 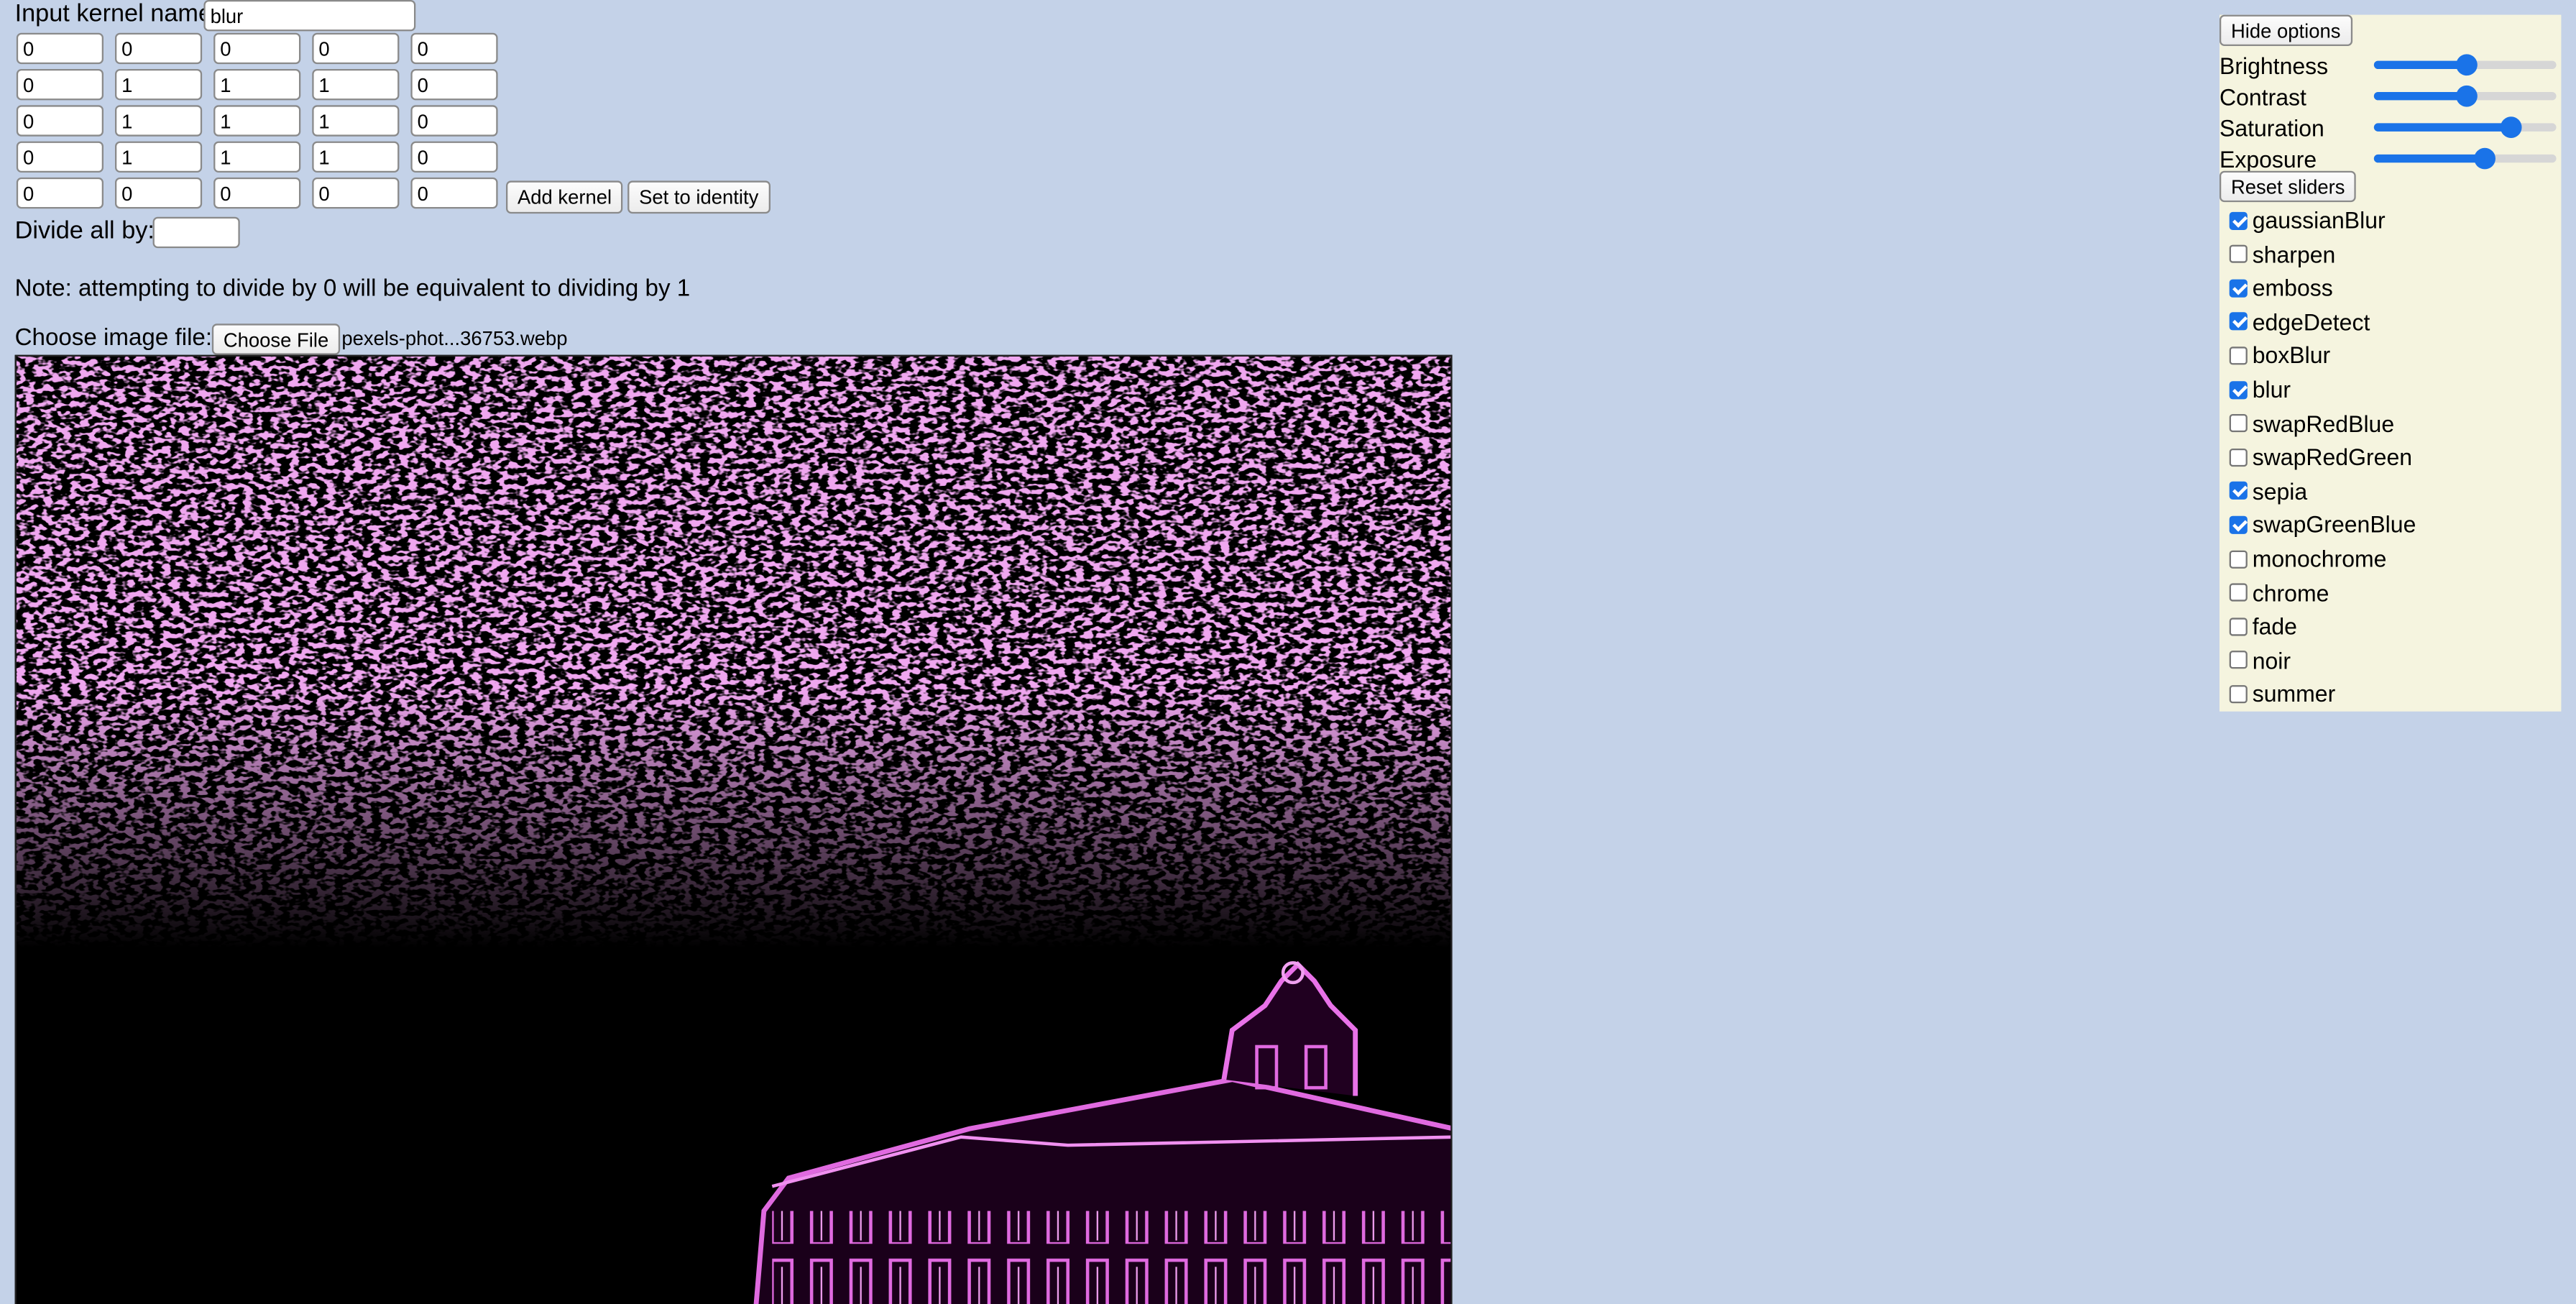 I want to click on filter-label: fade, so click(x=2274, y=626).